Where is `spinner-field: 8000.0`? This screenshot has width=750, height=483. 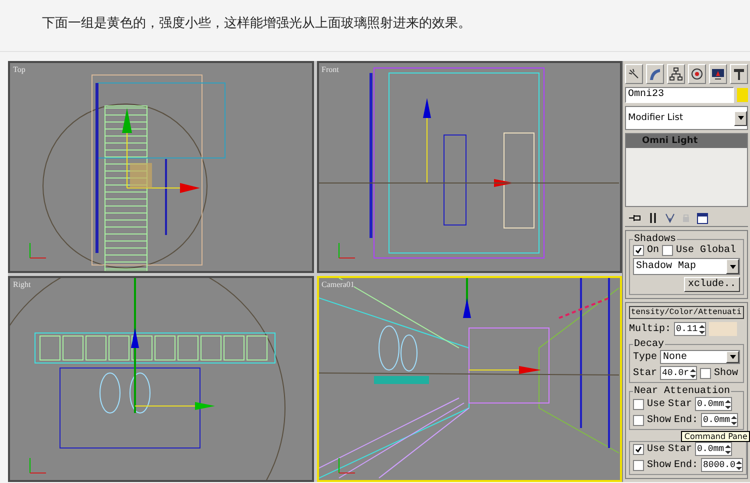
spinner-field: 8000.0 is located at coordinates (722, 465).